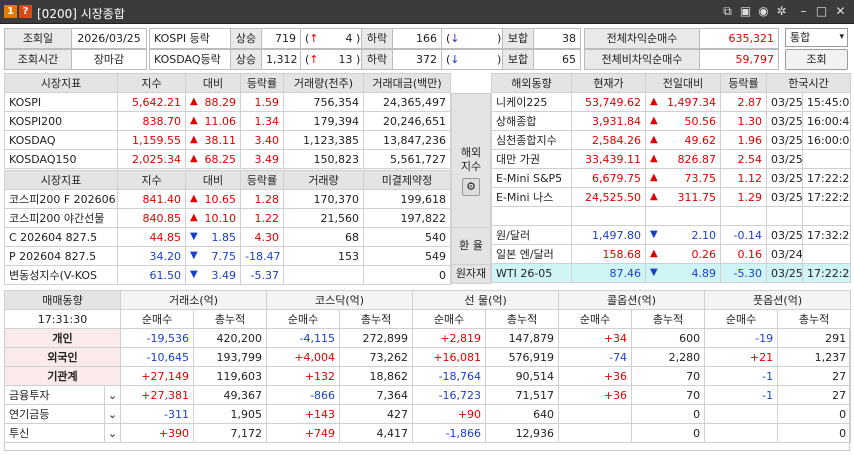 Image resolution: width=854 pixels, height=455 pixels. Describe the element at coordinates (816, 59) in the screenshot. I see `query-button: 조회` at that location.